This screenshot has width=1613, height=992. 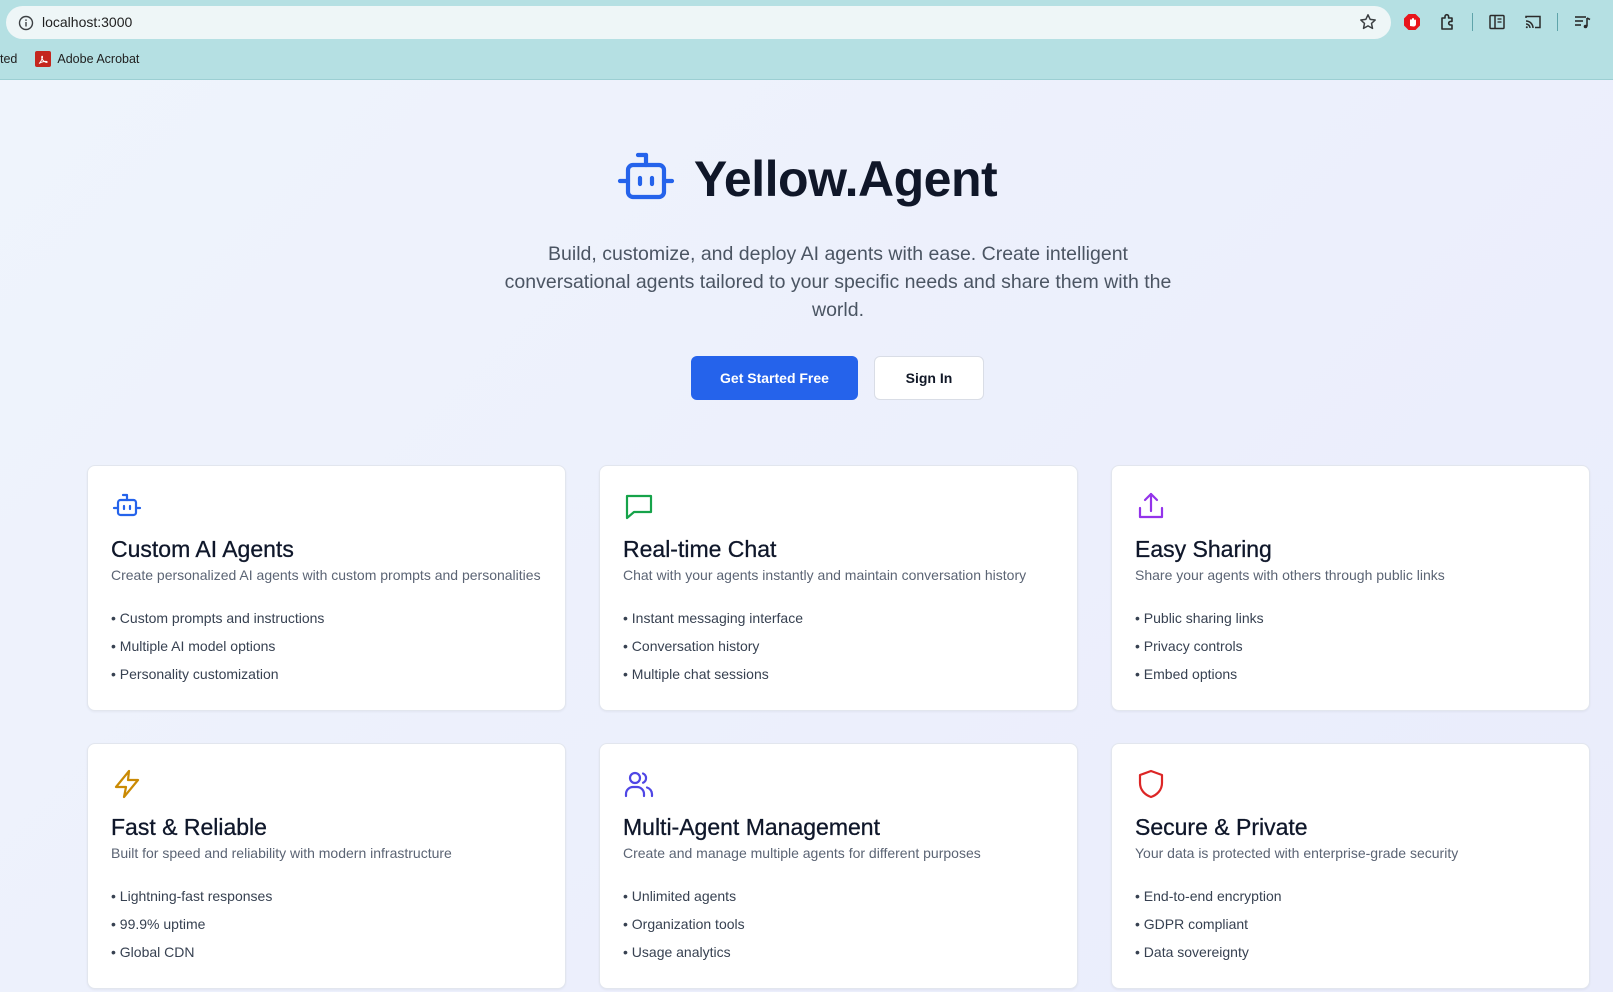 I want to click on feature-title: Custom AI Agents, so click(x=202, y=549).